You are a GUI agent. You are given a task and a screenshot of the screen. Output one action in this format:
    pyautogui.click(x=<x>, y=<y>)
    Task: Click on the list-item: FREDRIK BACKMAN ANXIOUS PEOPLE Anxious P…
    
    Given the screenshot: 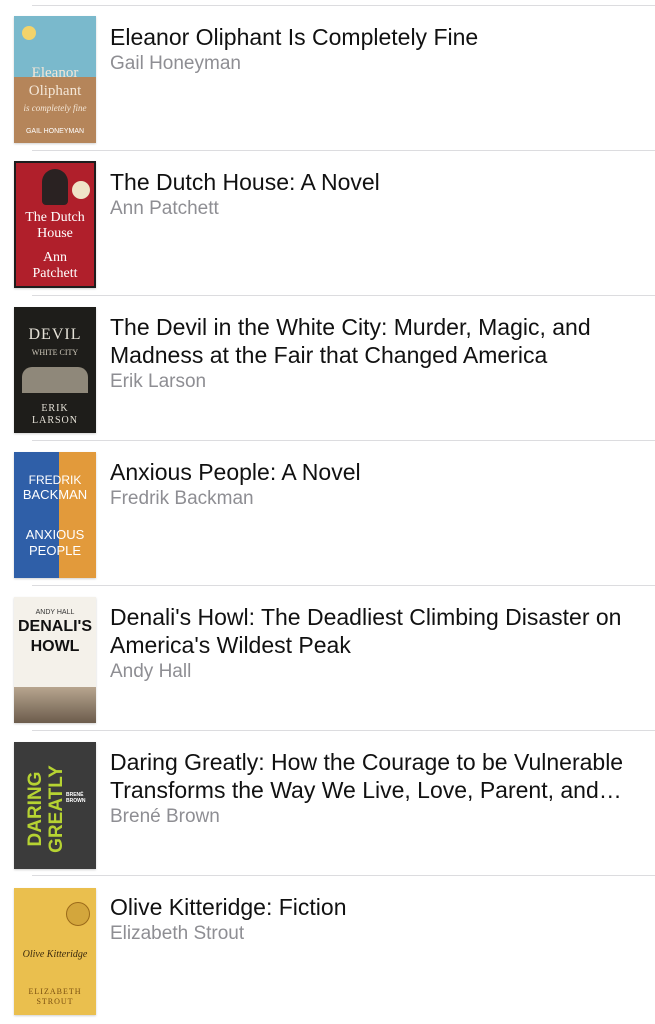 What is the action you would take?
    pyautogui.click(x=327, y=513)
    